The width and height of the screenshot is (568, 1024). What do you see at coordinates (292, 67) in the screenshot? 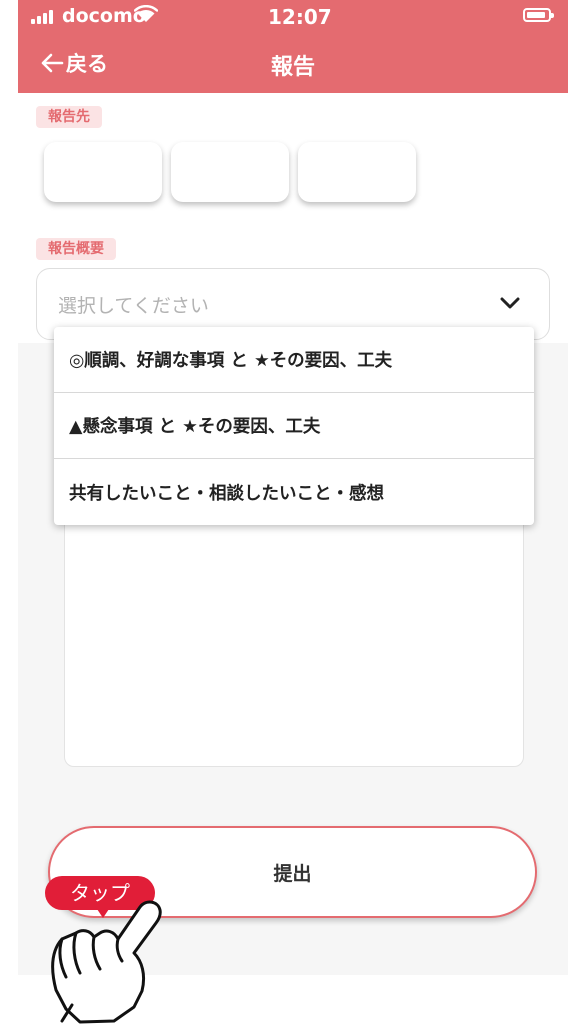
I see `page-title: 報告` at bounding box center [292, 67].